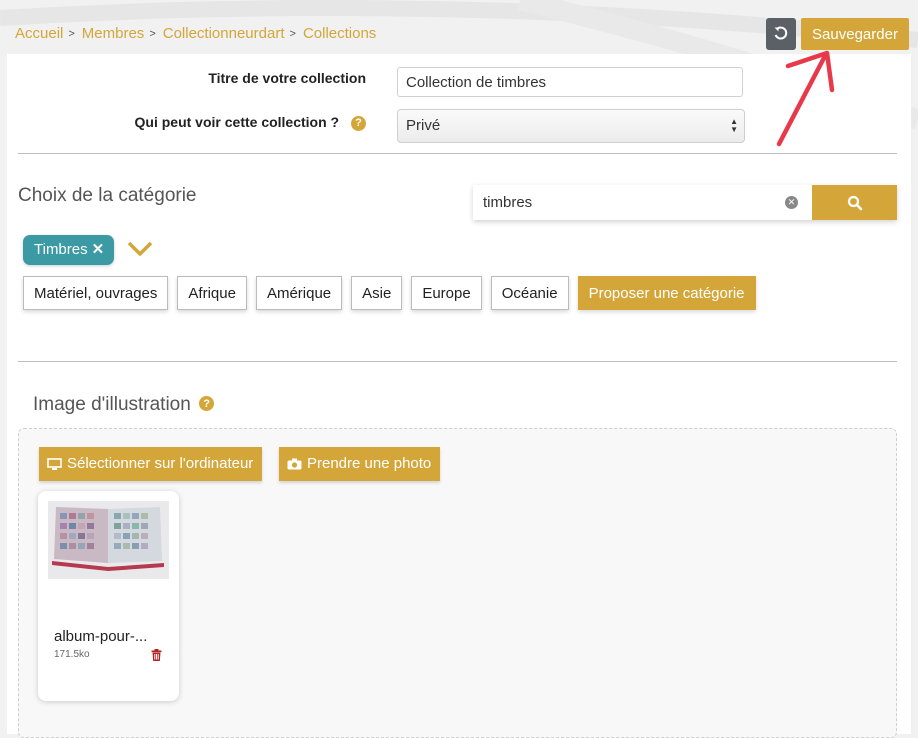  I want to click on file-size: 171.5ko, so click(72, 654).